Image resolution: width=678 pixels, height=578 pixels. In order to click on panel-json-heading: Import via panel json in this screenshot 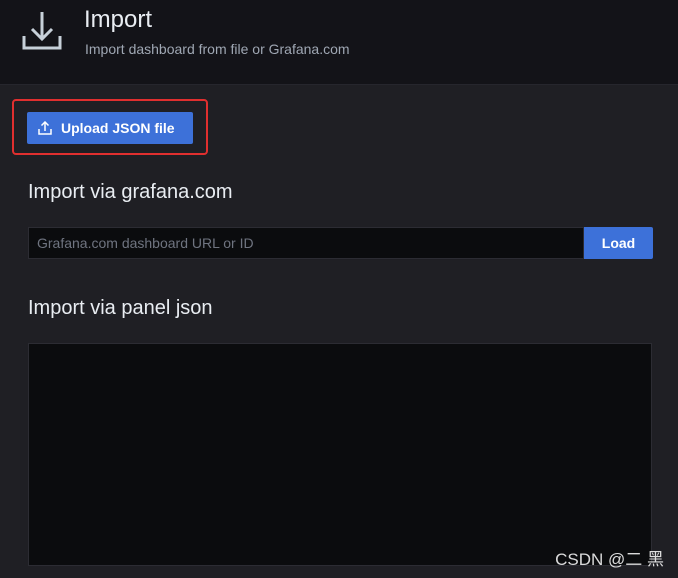, I will do `click(120, 308)`.